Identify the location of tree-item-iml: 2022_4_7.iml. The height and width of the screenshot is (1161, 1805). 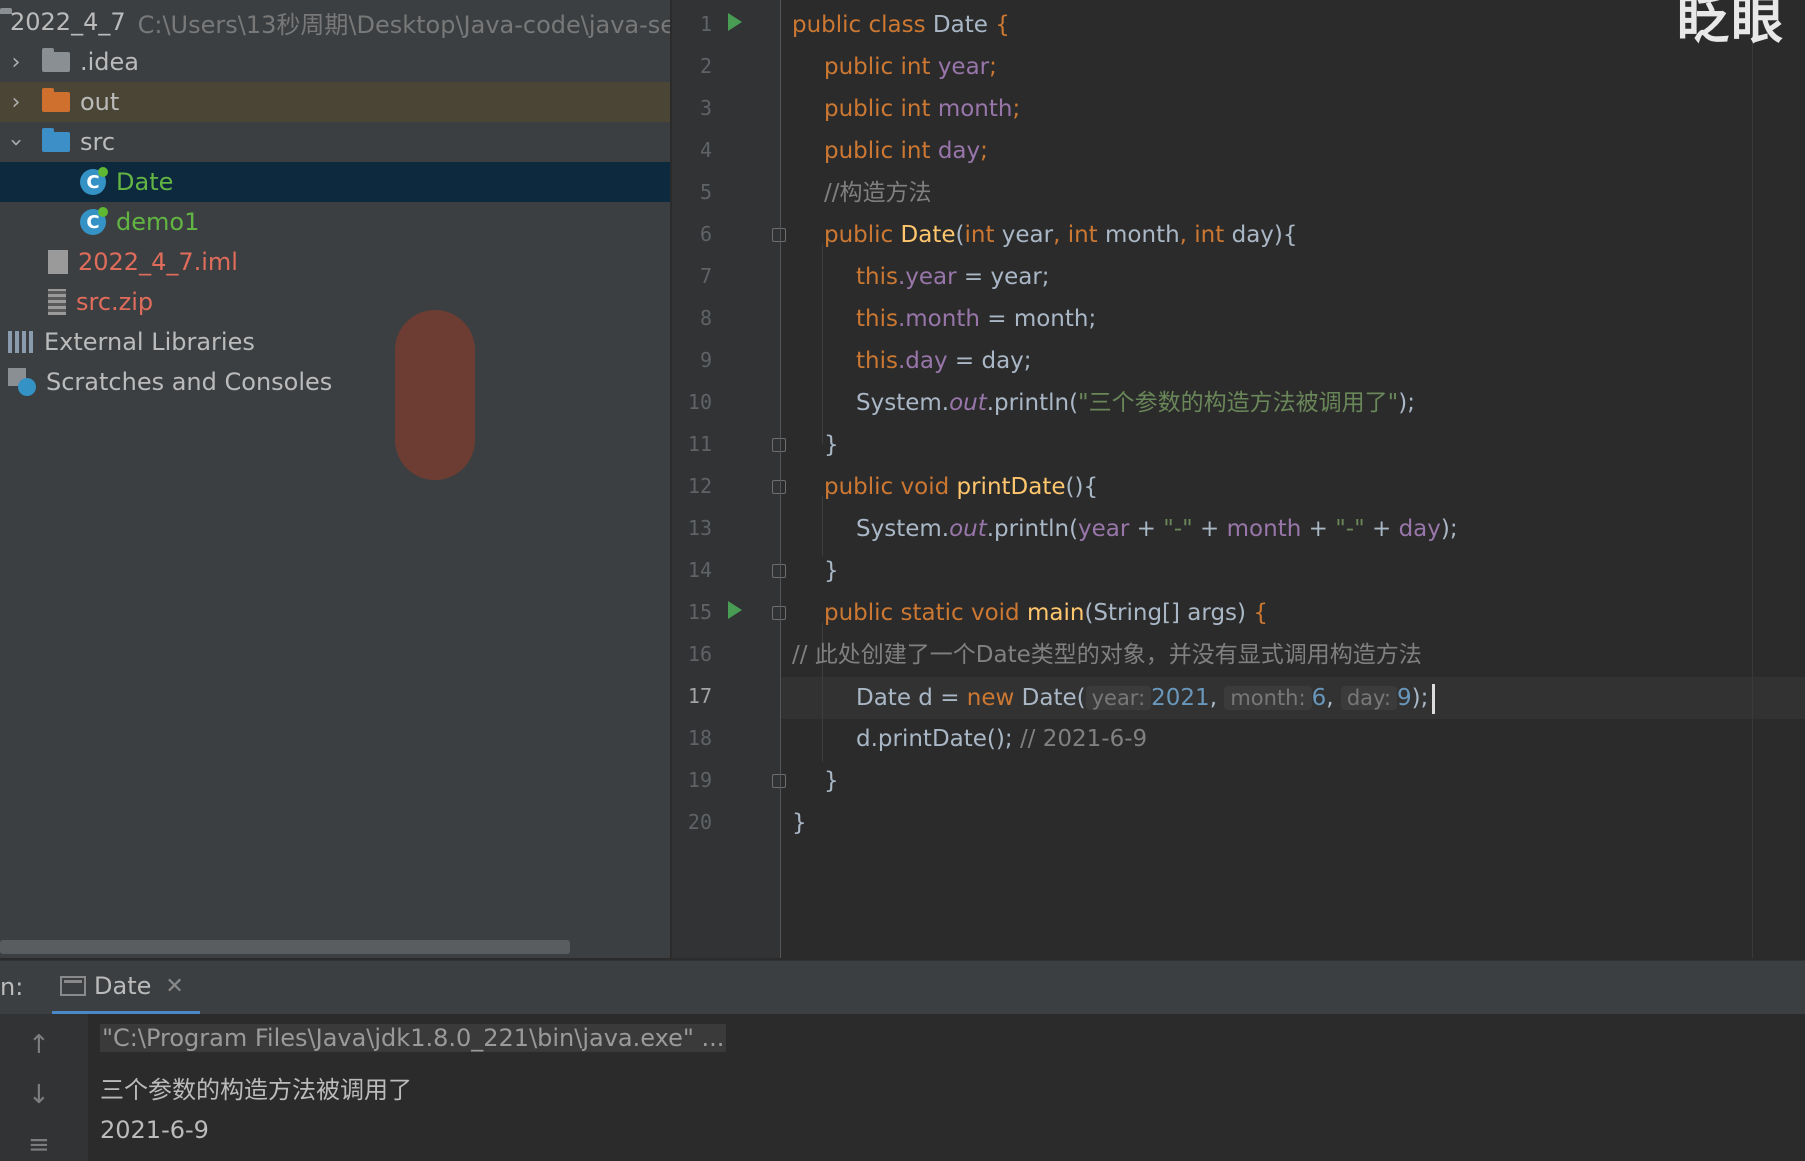
(335, 262).